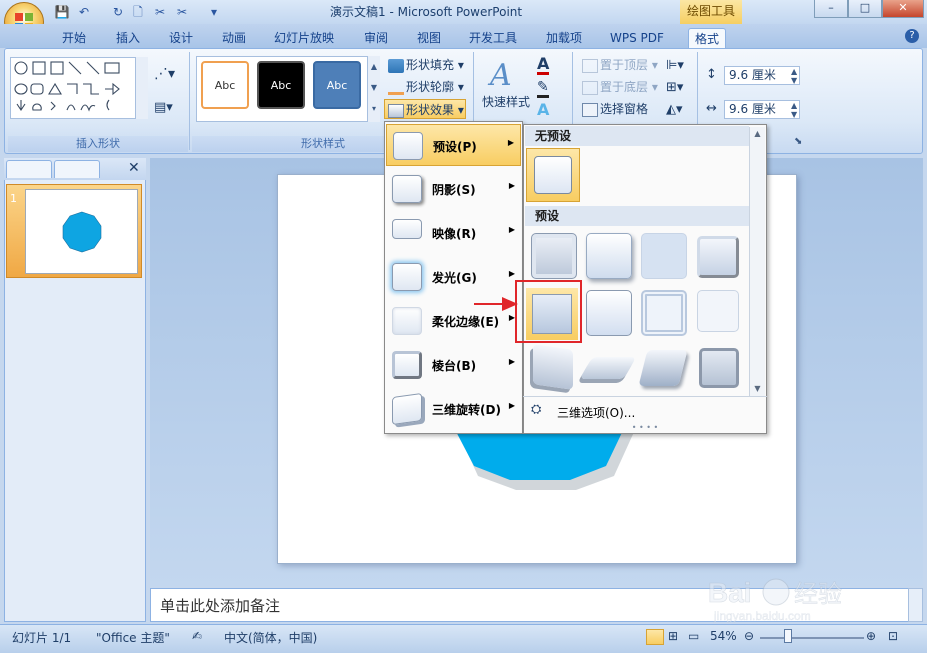  What do you see at coordinates (225, 85) in the screenshot?
I see `style-thumb-orange-outline: Abc` at bounding box center [225, 85].